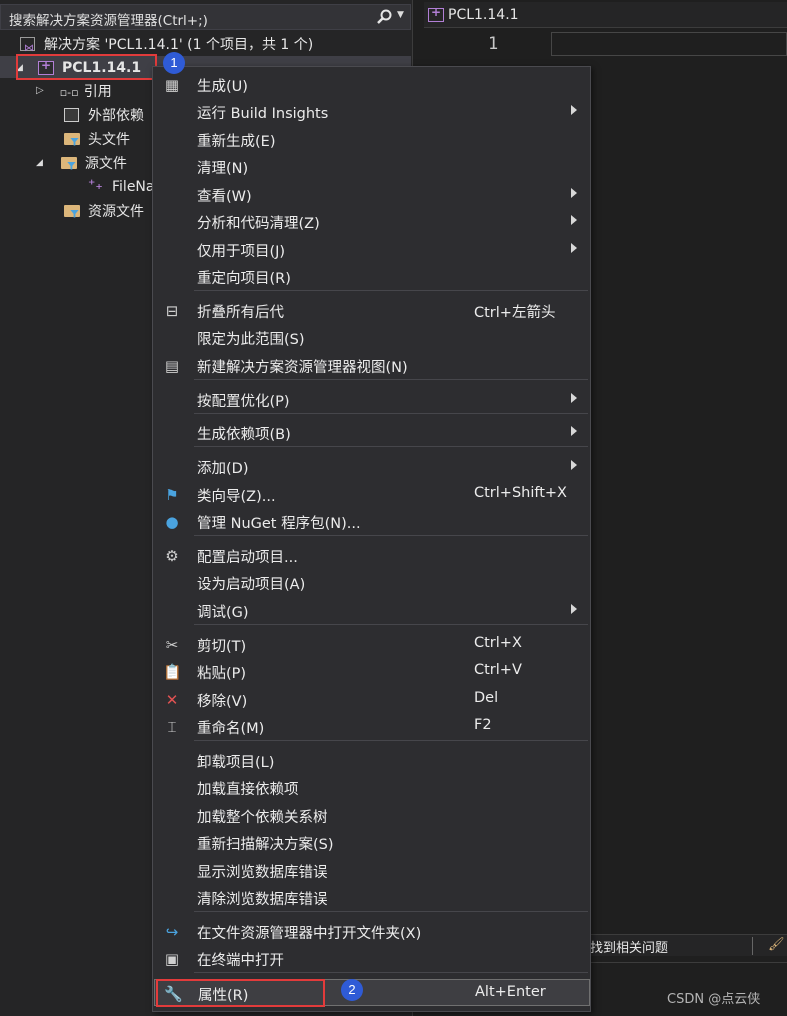  Describe the element at coordinates (81, 162) in the screenshot. I see `tree-item-sources: ◢ 源文件` at that location.